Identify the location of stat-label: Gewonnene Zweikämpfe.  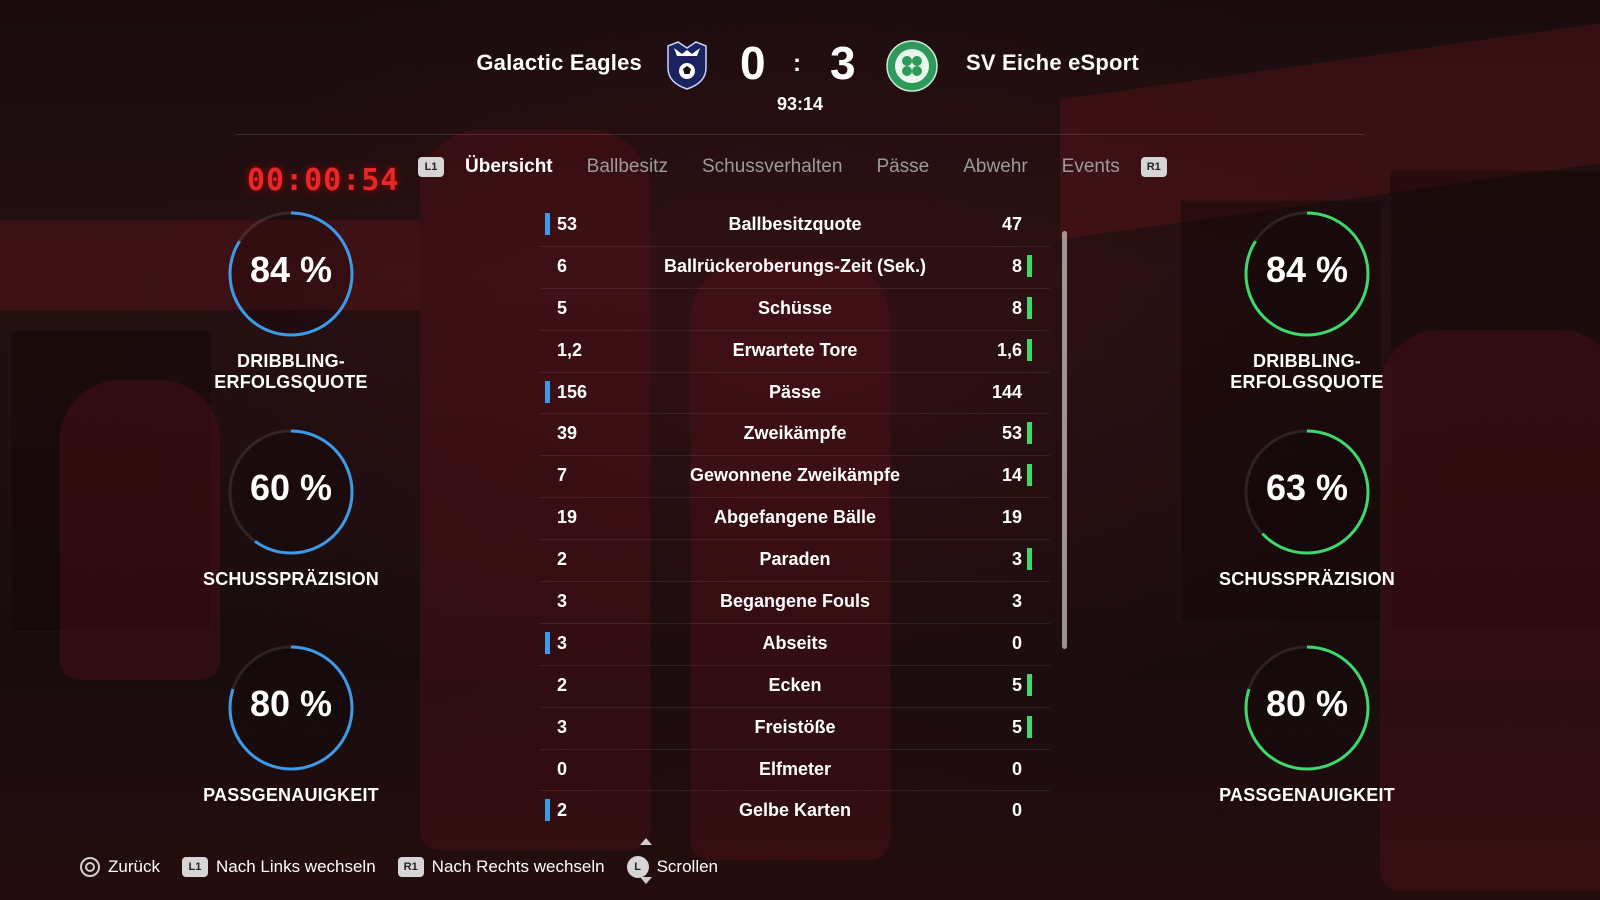
(795, 475).